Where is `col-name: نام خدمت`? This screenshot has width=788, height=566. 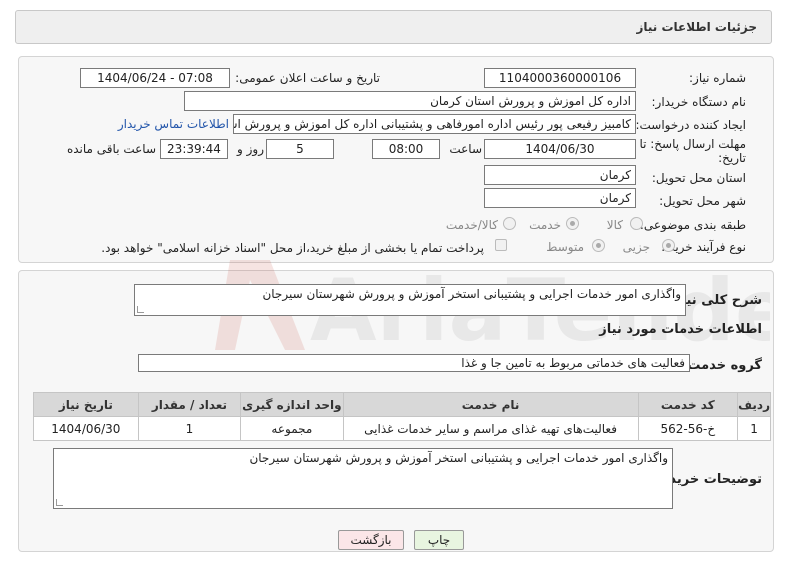 col-name: نام خدمت is located at coordinates (490, 404).